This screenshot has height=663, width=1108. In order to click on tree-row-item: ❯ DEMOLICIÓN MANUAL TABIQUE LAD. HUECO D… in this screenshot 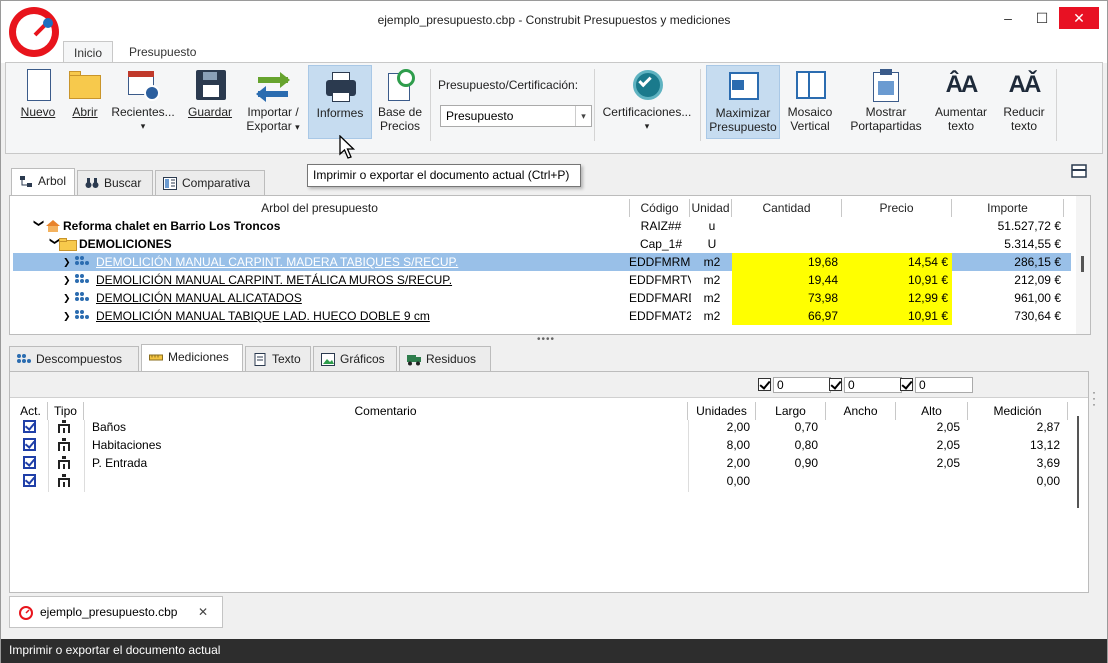, I will do `click(542, 316)`.